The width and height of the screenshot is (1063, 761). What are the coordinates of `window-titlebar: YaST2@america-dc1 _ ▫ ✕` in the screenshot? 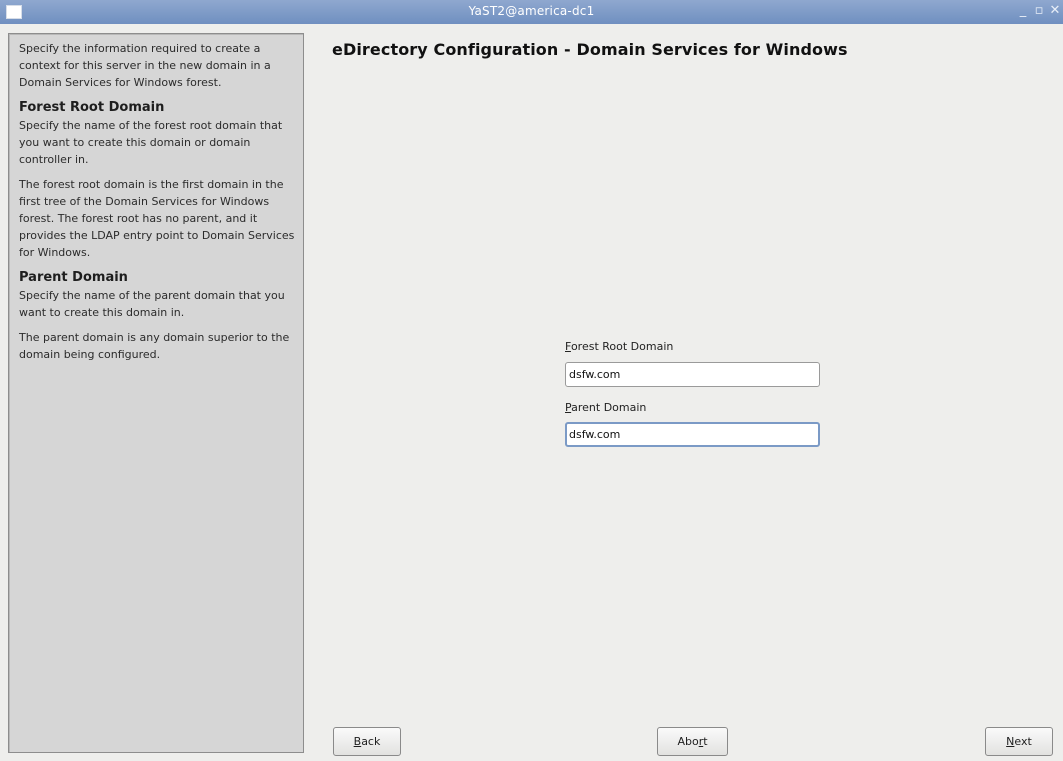 It's located at (531, 12).